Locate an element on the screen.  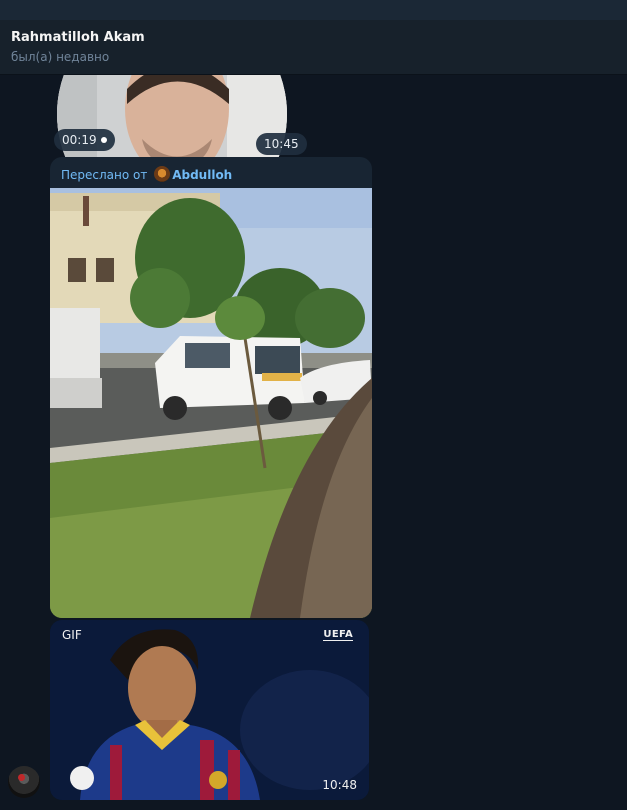
unread-dot-icon is located at coordinates (103, 140).